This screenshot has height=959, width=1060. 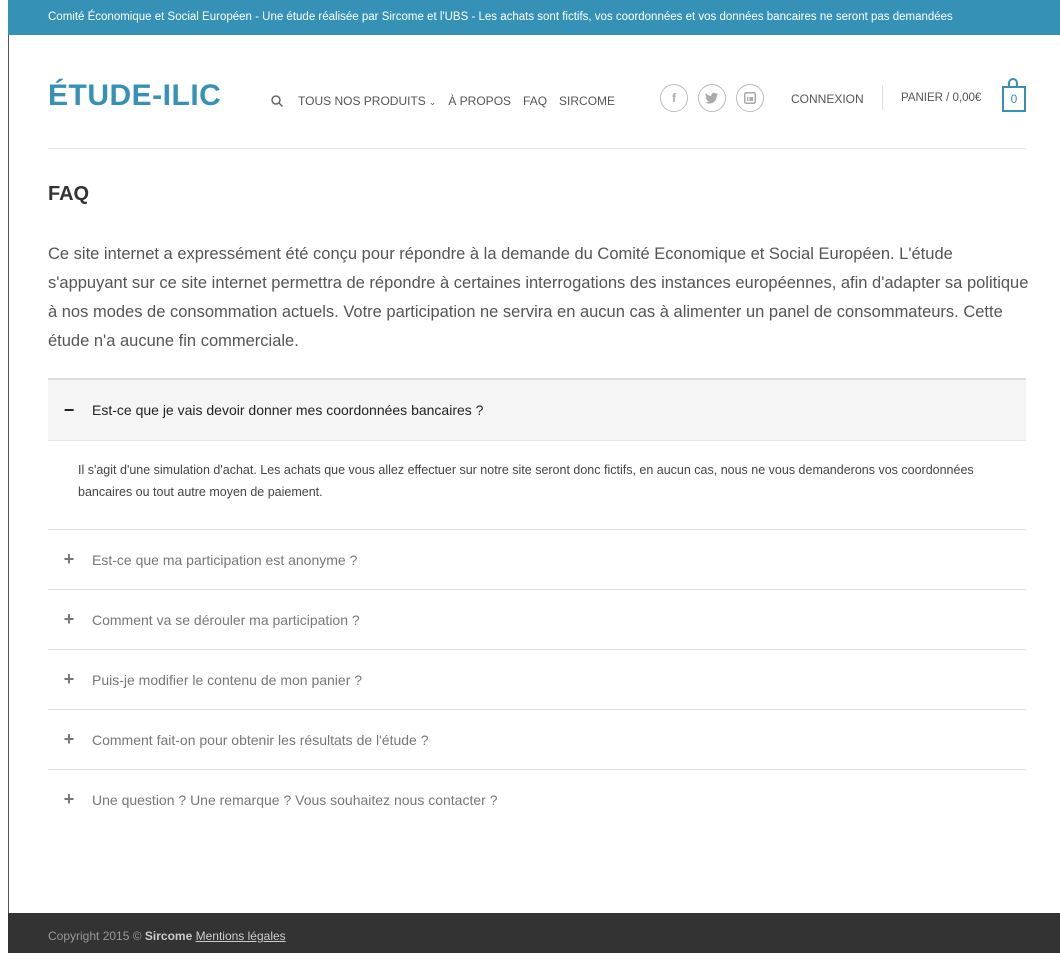 What do you see at coordinates (941, 98) in the screenshot?
I see `cart-link: PANIER / 0,00€` at bounding box center [941, 98].